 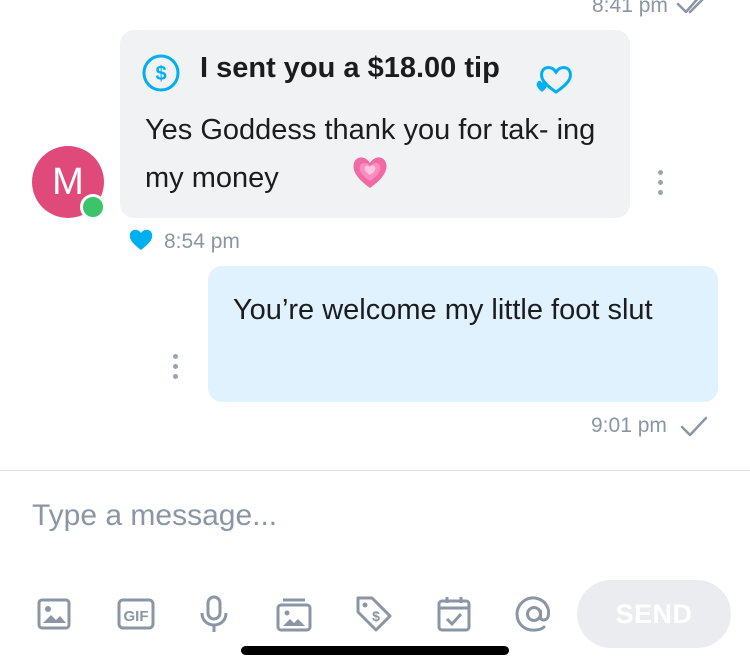 What do you see at coordinates (294, 614) in the screenshot?
I see `vault-icon` at bounding box center [294, 614].